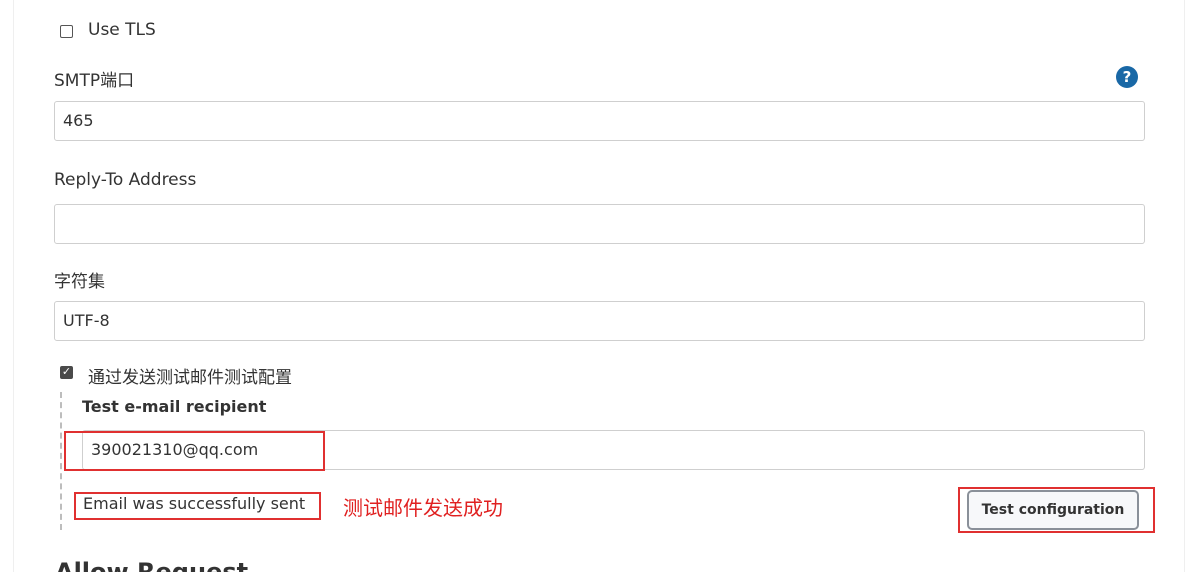 This screenshot has height=572, width=1190. What do you see at coordinates (174, 406) in the screenshot?
I see `test-recipient-label: Test e-mail recipient` at bounding box center [174, 406].